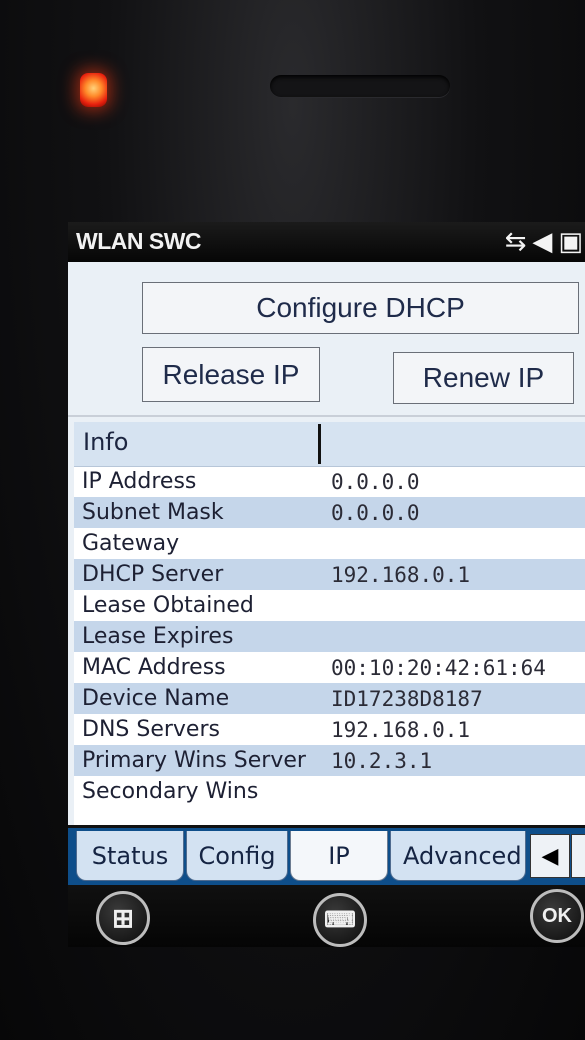 The width and height of the screenshot is (585, 1040). What do you see at coordinates (578, 856) in the screenshot?
I see `tab-scroll-right-icon` at bounding box center [578, 856].